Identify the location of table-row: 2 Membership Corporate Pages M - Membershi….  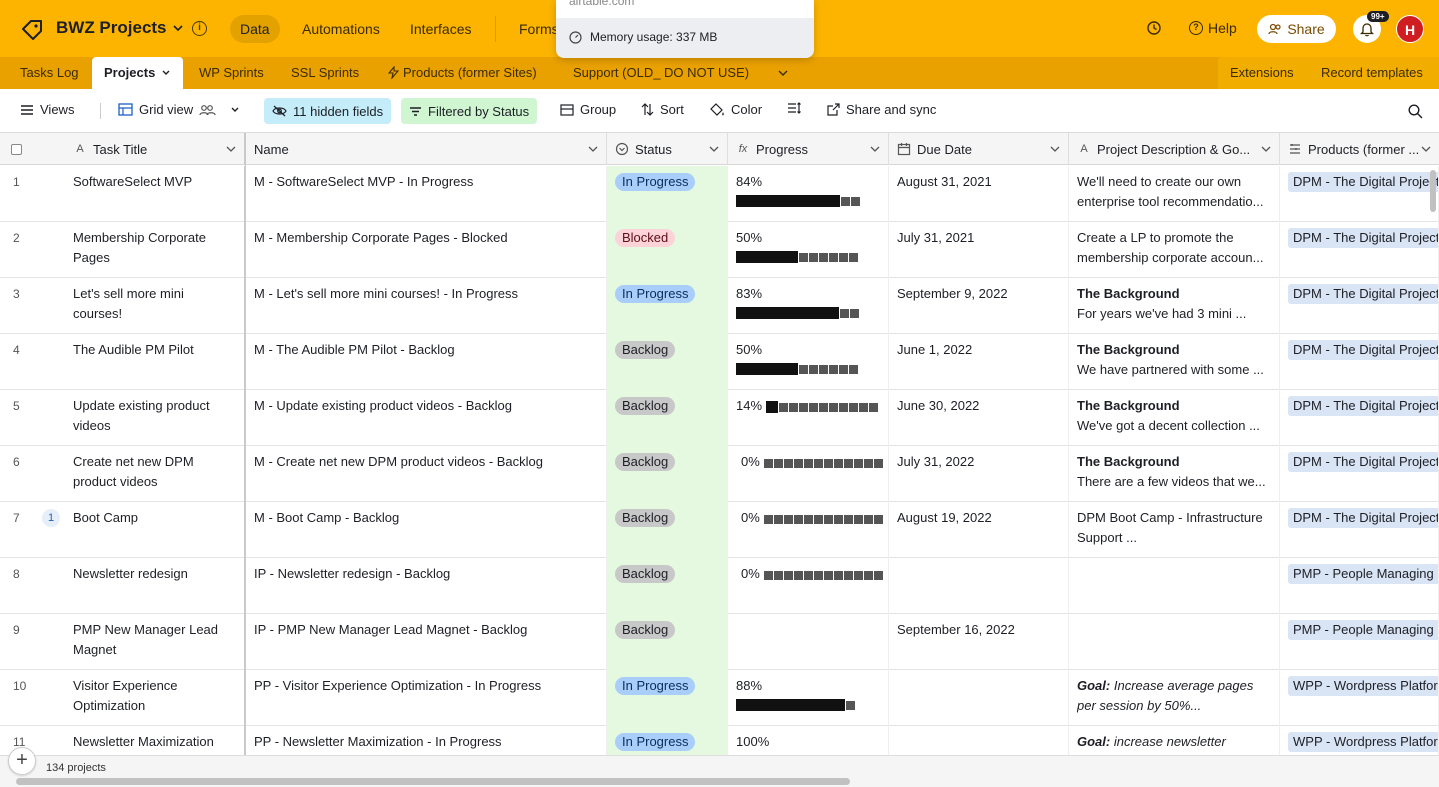
(719, 250).